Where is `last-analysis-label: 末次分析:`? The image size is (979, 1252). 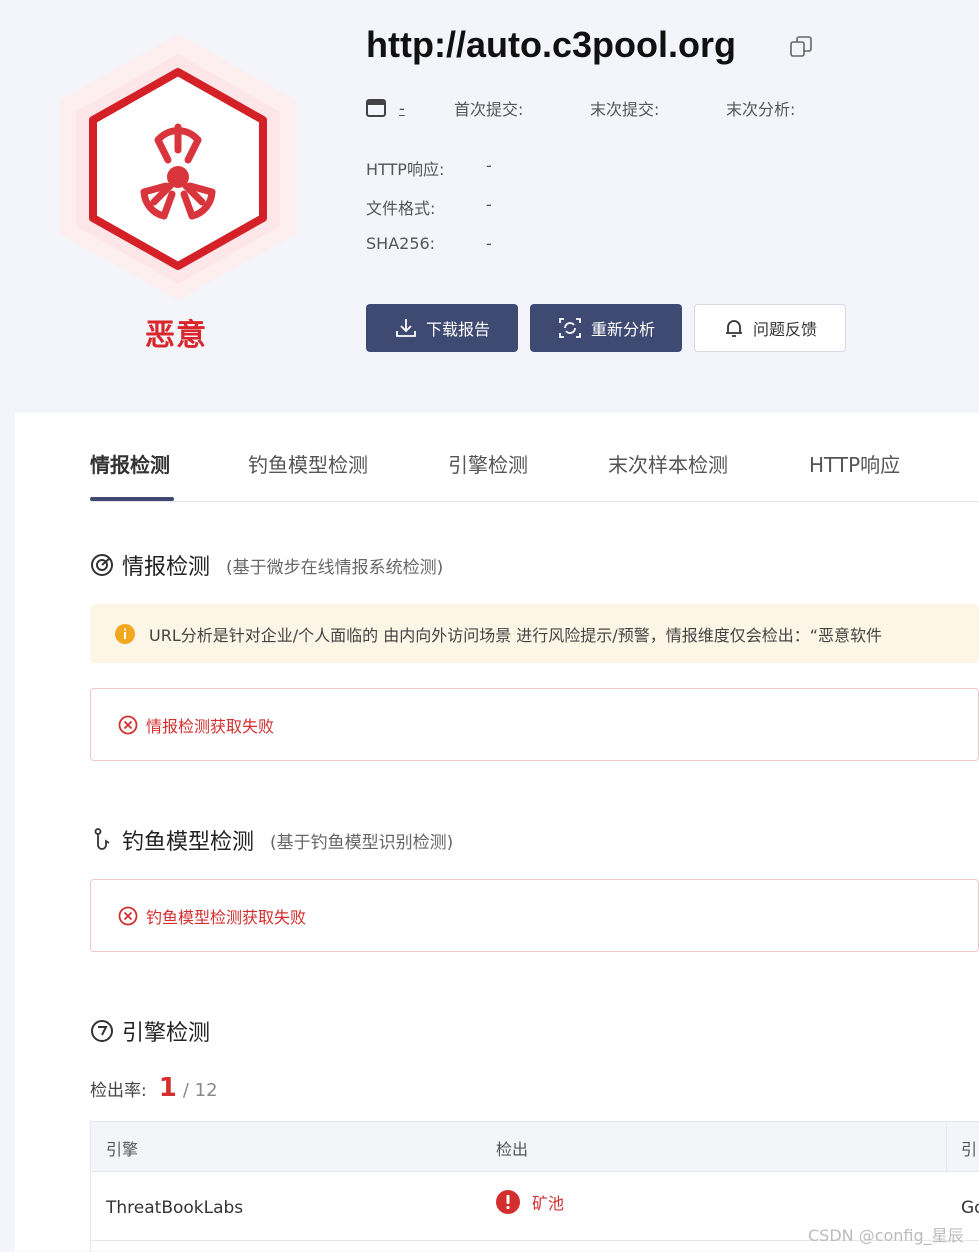
last-analysis-label: 末次分析: is located at coordinates (761, 109).